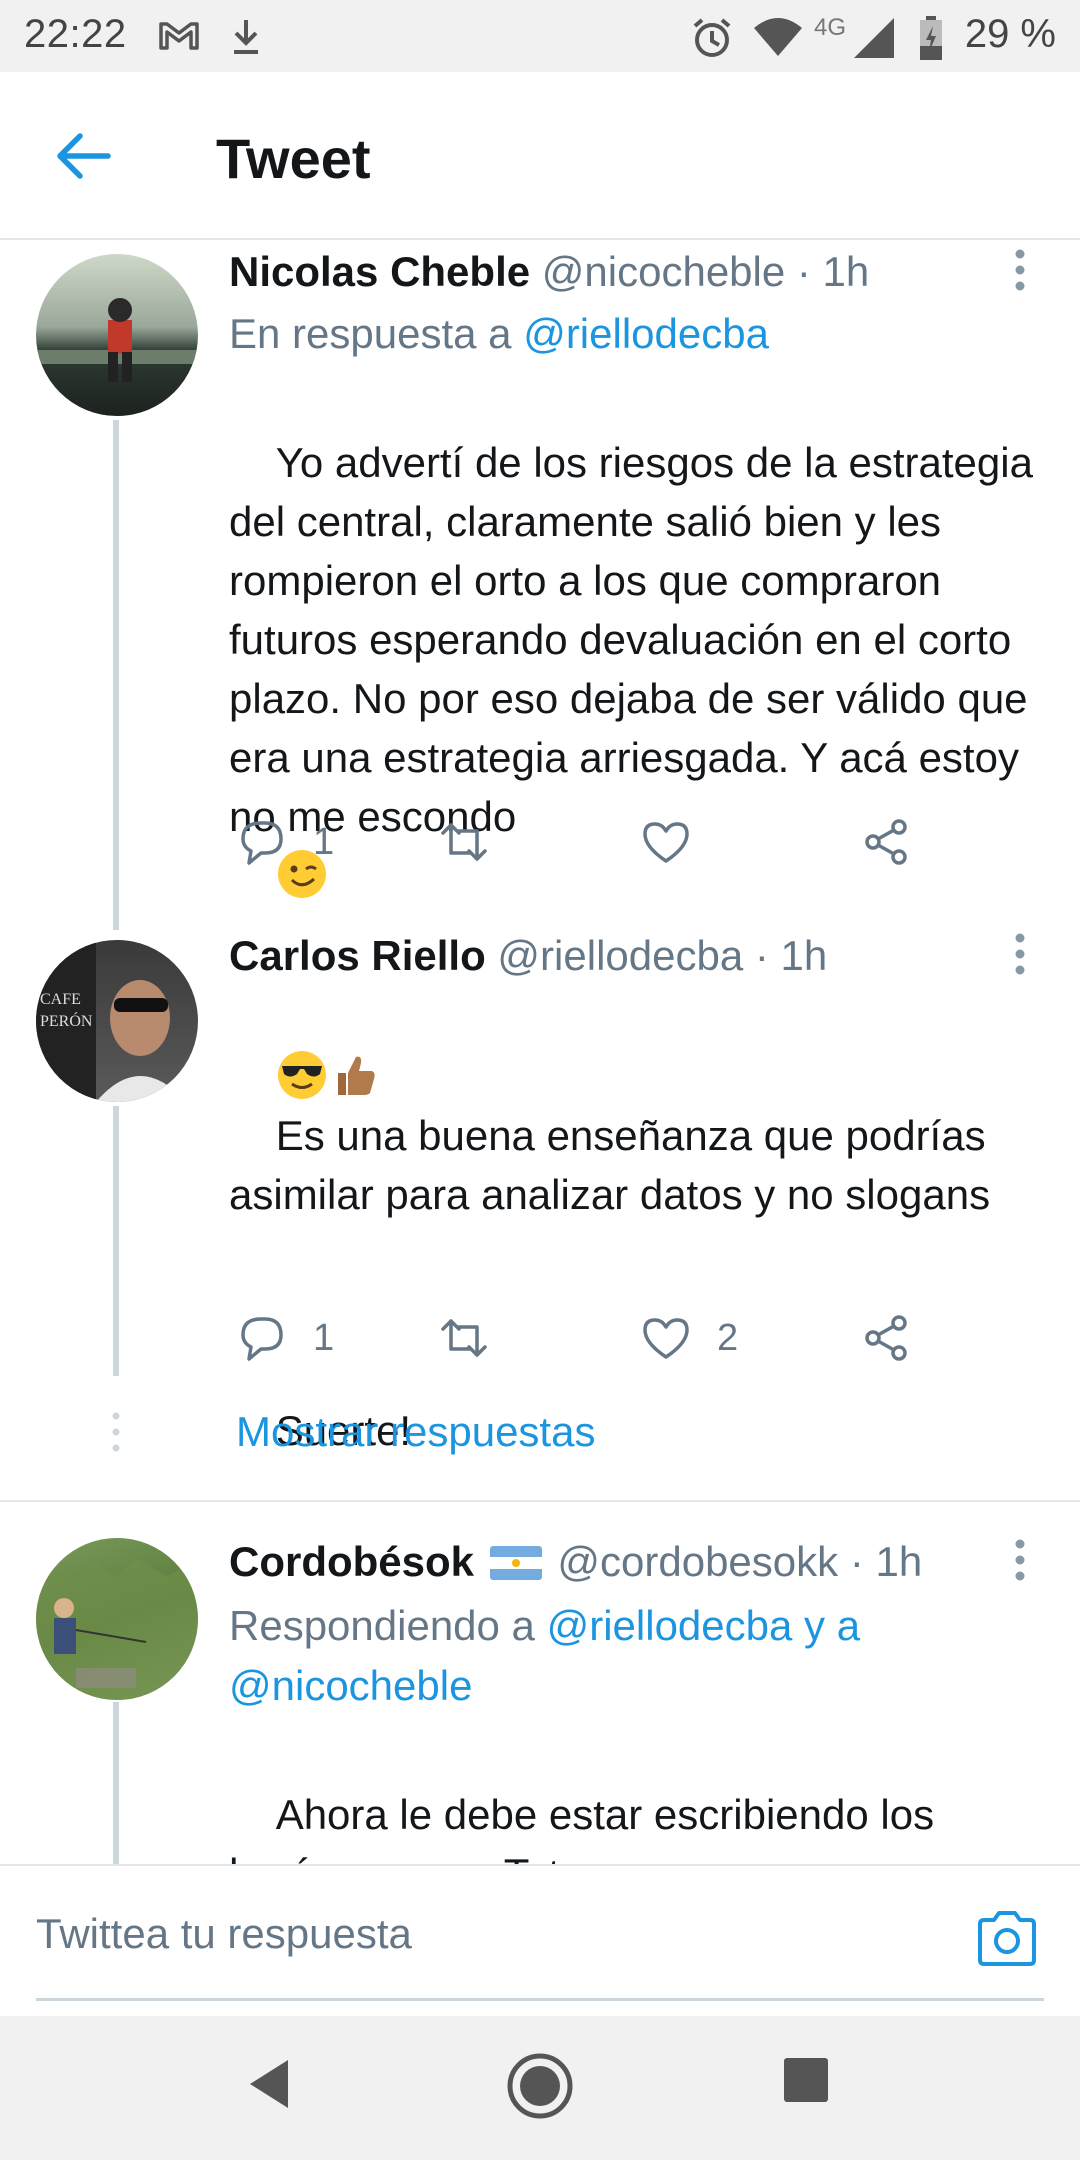 Image resolution: width=1080 pixels, height=2160 pixels. What do you see at coordinates (540, 1501) in the screenshot?
I see `divider` at bounding box center [540, 1501].